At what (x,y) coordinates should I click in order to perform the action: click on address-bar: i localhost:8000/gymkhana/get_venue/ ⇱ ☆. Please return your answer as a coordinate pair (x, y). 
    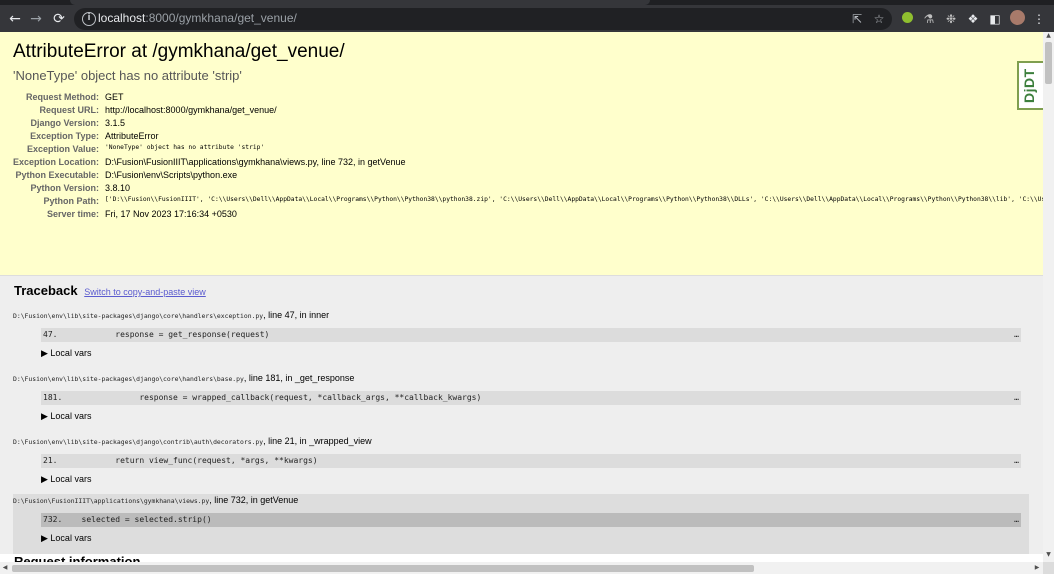
    Looking at the image, I should click on (483, 19).